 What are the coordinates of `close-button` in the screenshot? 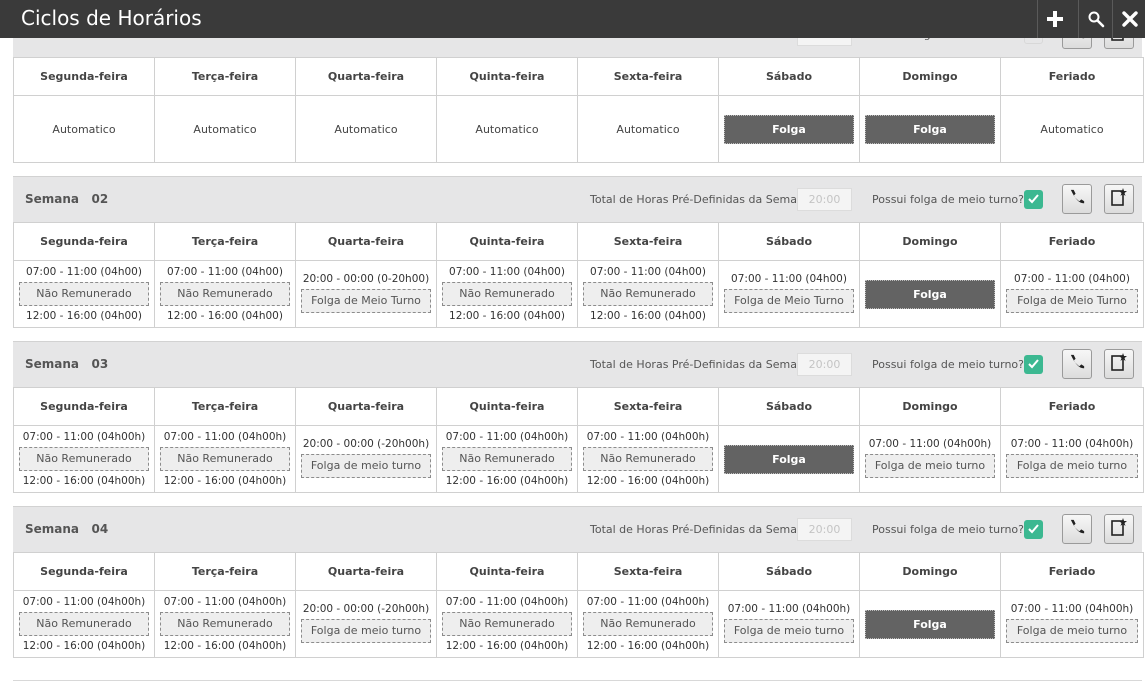 It's located at (1128, 19).